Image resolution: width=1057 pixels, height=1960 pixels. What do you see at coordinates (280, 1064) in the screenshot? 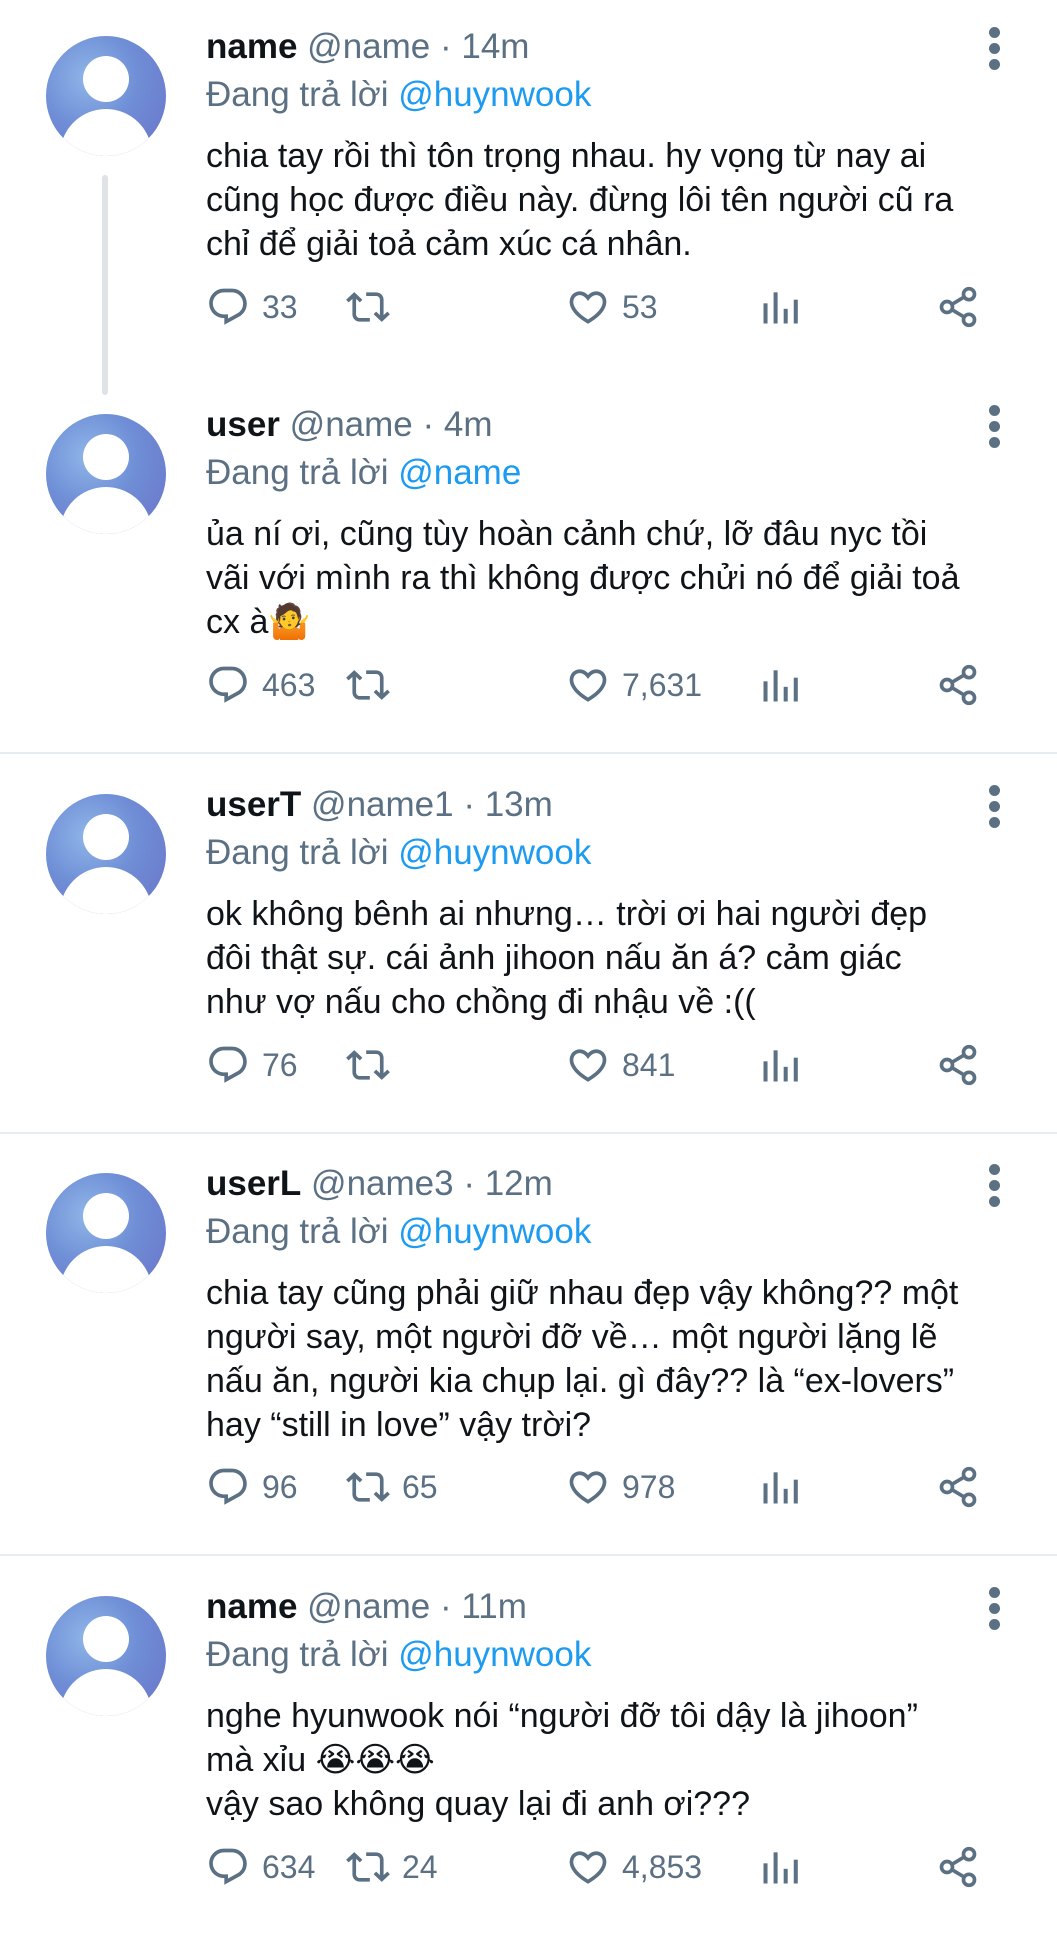
I see `reply-count: 76` at bounding box center [280, 1064].